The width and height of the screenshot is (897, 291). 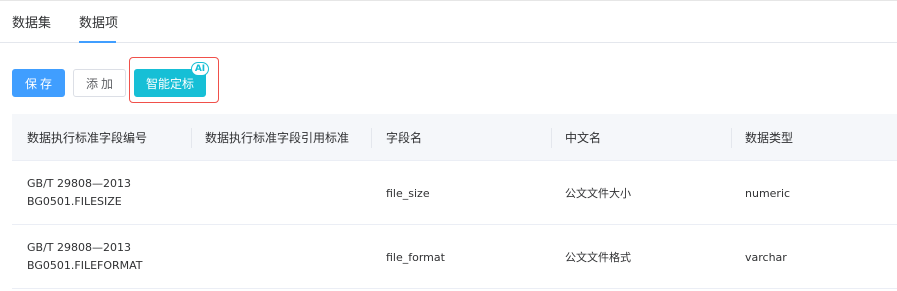 I want to click on header-standard-field-code: 数据执行标准字段编号, so click(x=87, y=138).